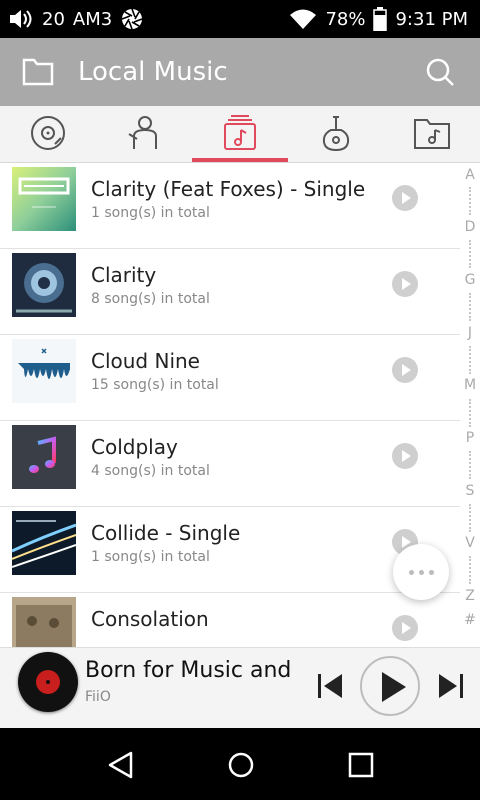  What do you see at coordinates (345, 19) in the screenshot?
I see `battery-percent: 78%` at bounding box center [345, 19].